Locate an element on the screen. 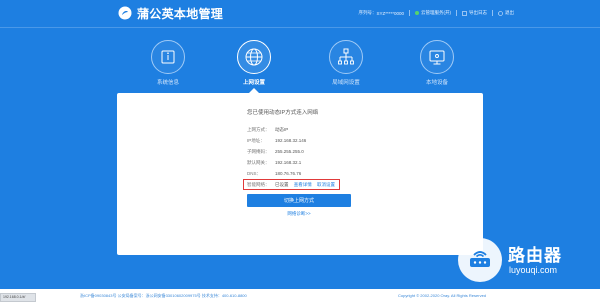  tab-local-devices: 本地设备 is located at coordinates (437, 63).